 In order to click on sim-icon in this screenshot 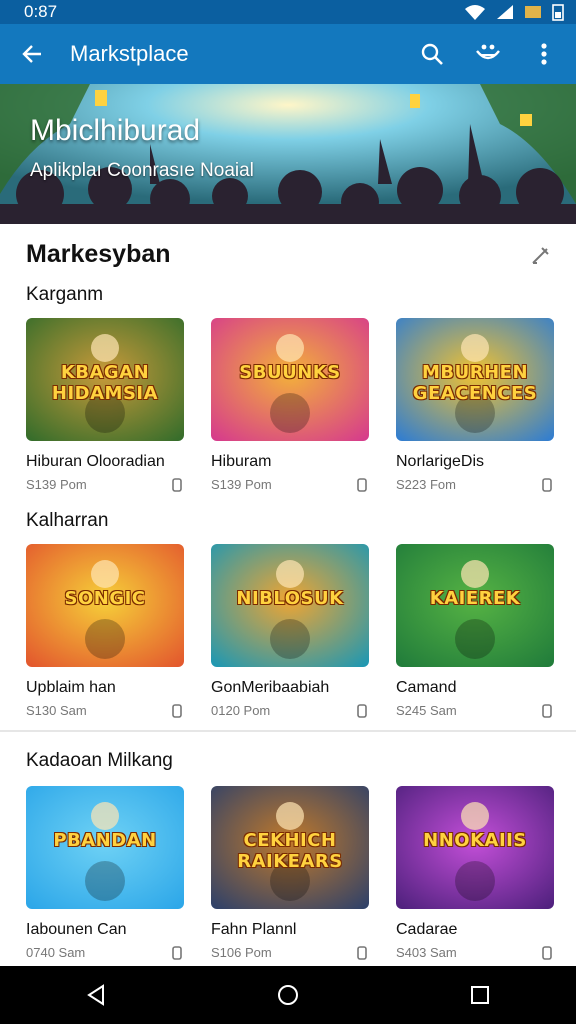, I will do `click(533, 12)`.